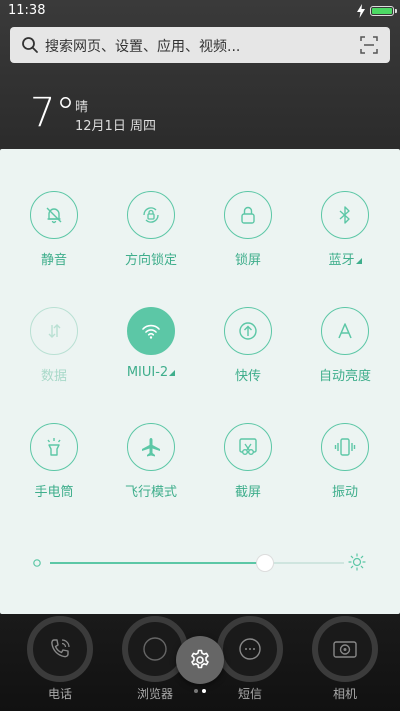 The height and width of the screenshot is (711, 400). Describe the element at coordinates (54, 492) in the screenshot. I see `toggle-label: 手电筒` at that location.